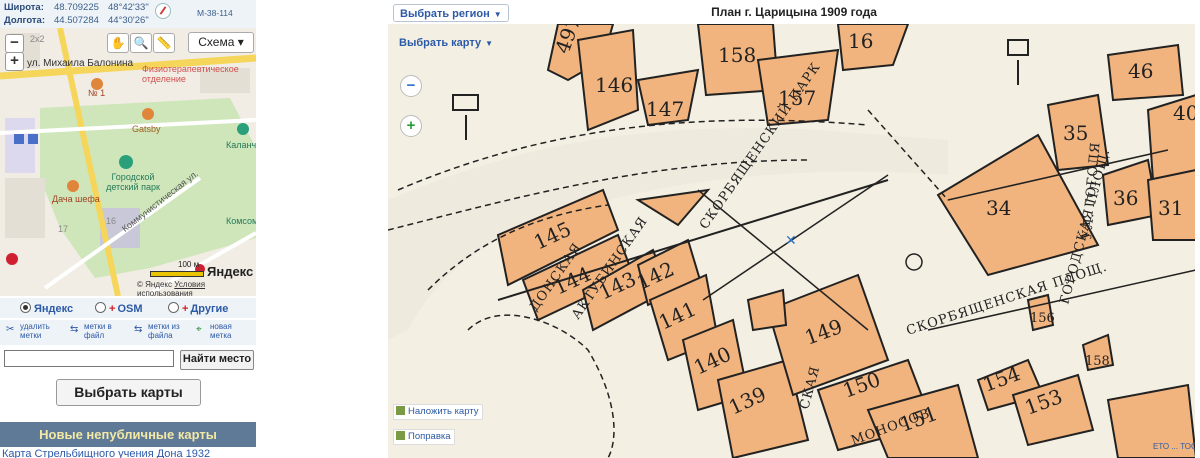  Describe the element at coordinates (1175, 446) in the screenshot. I see `map-attribution: ЕТО ... ТОС` at that location.